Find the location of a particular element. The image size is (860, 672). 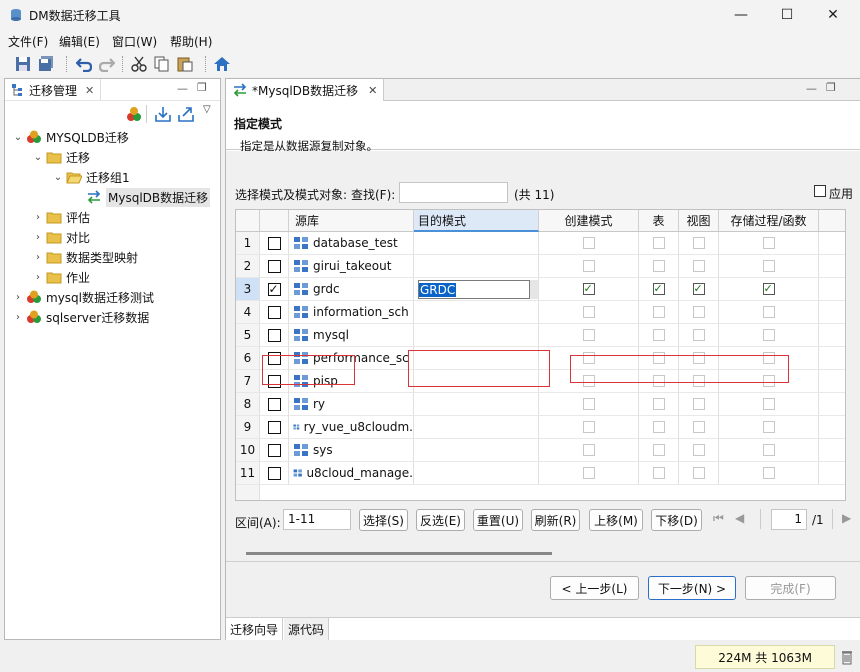

tree-node-evaluate: › 评估 is located at coordinates (60, 217).